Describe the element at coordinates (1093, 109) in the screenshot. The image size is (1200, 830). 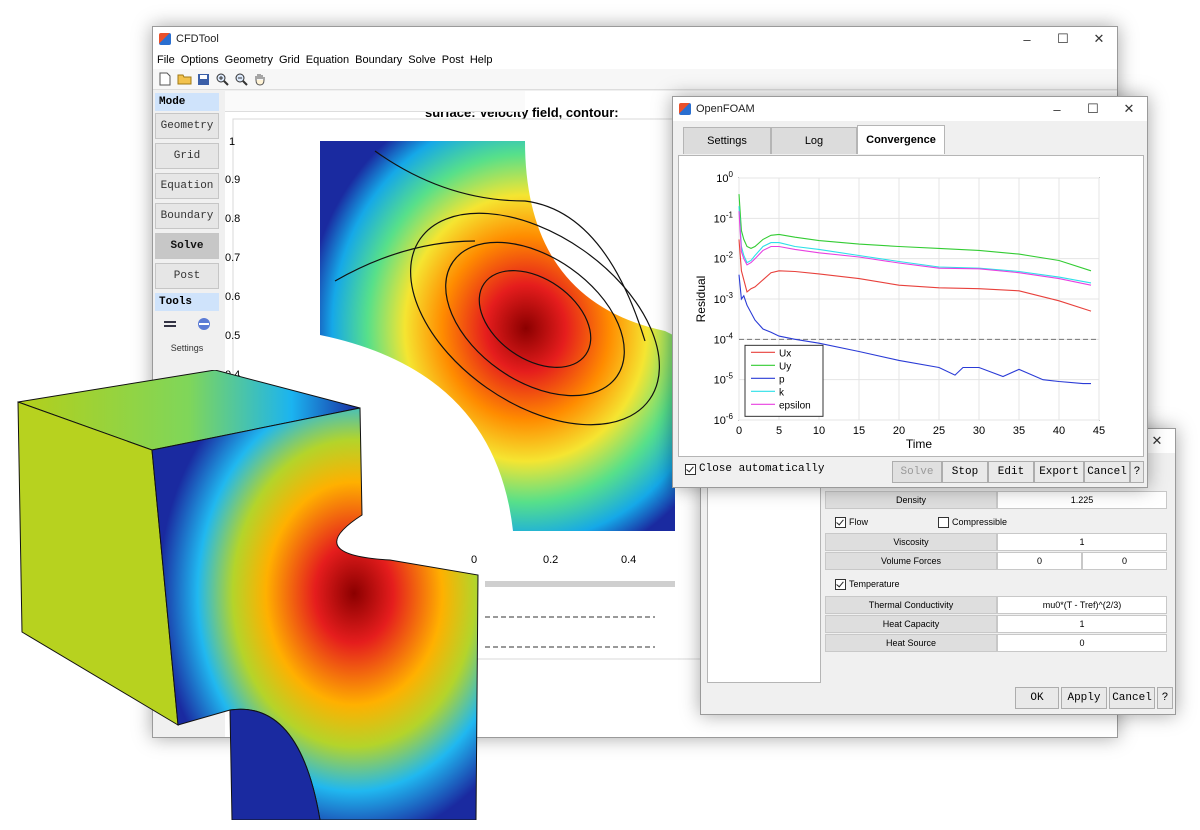
I see `openfoam-maximize-icon: ☐` at that location.